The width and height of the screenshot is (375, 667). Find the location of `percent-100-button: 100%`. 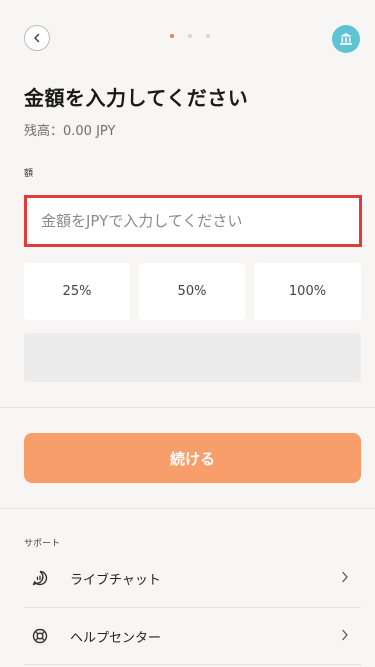

percent-100-button: 100% is located at coordinates (307, 291).